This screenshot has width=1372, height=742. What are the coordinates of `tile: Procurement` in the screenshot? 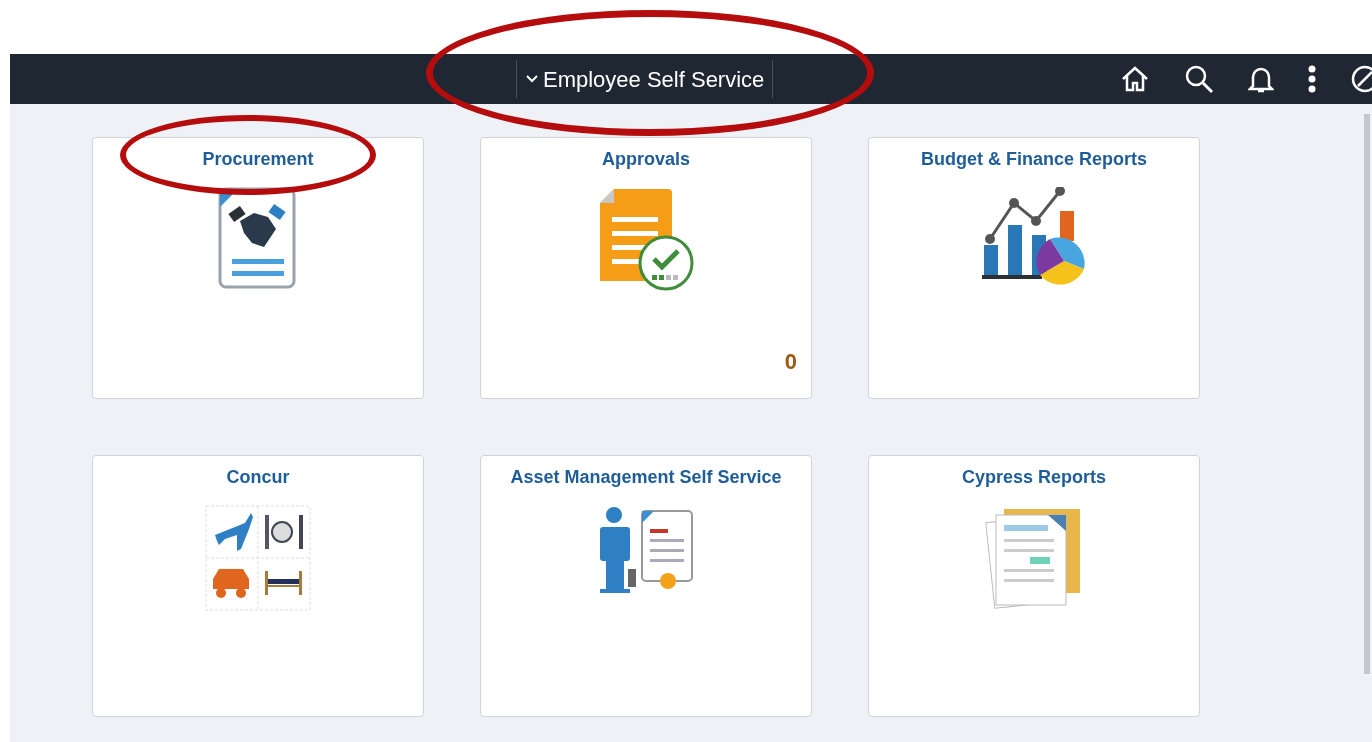 It's located at (258, 268).